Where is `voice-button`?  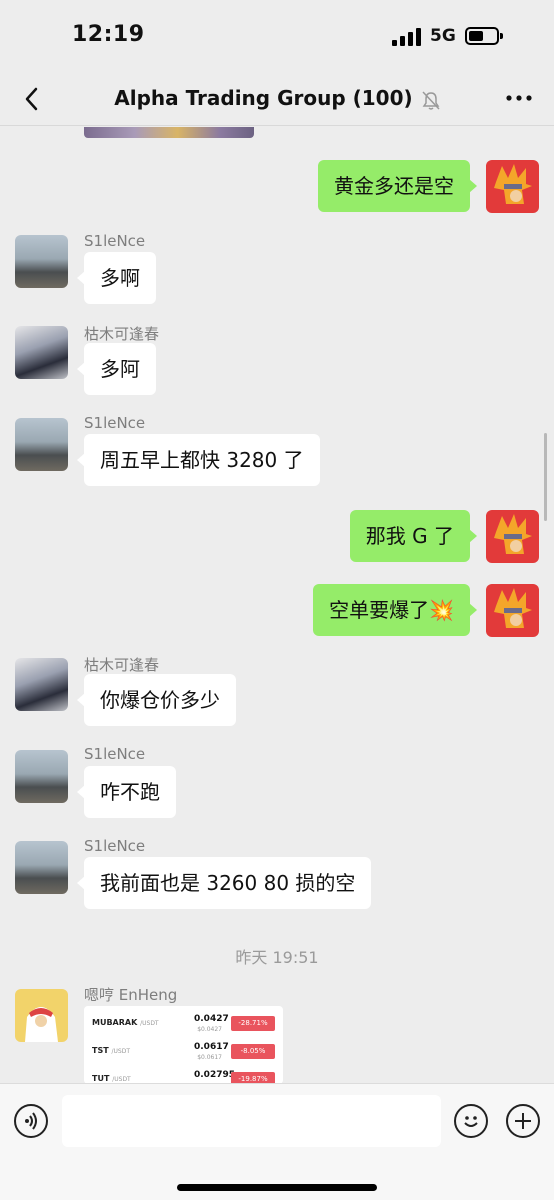
voice-button is located at coordinates (31, 1121).